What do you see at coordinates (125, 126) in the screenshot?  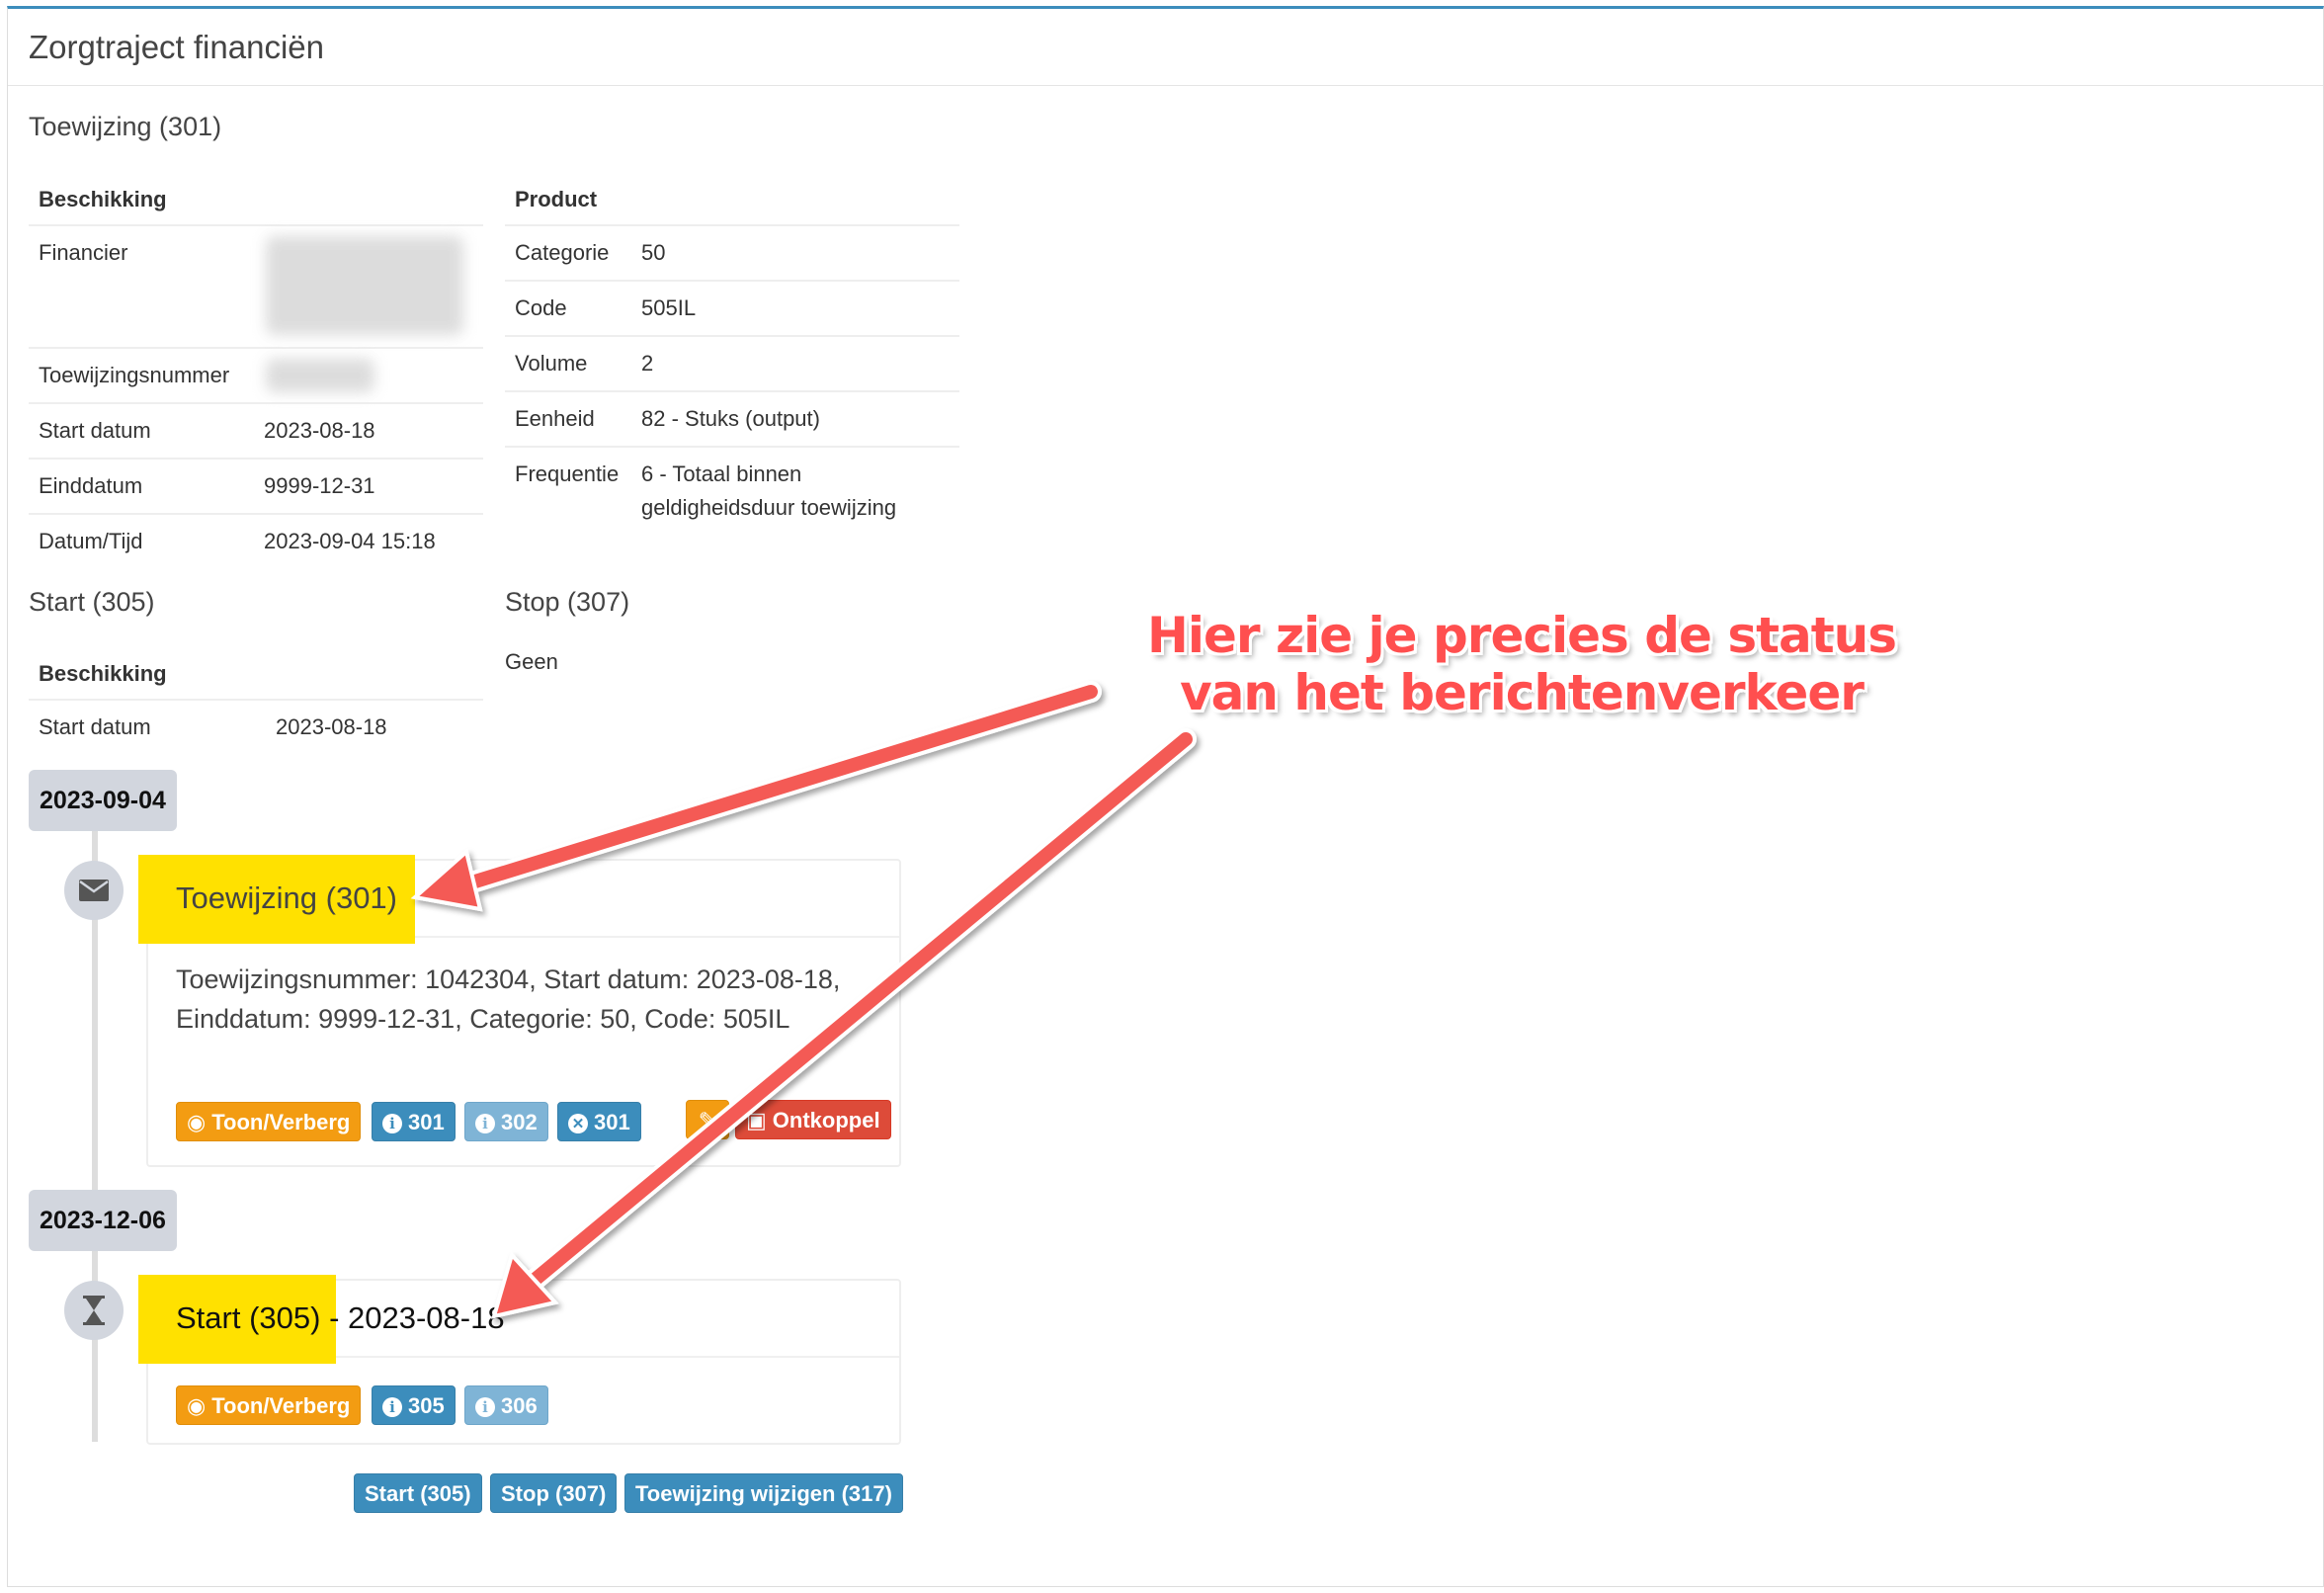 I see `toewijzing-section-title: Toewijzing (301)` at bounding box center [125, 126].